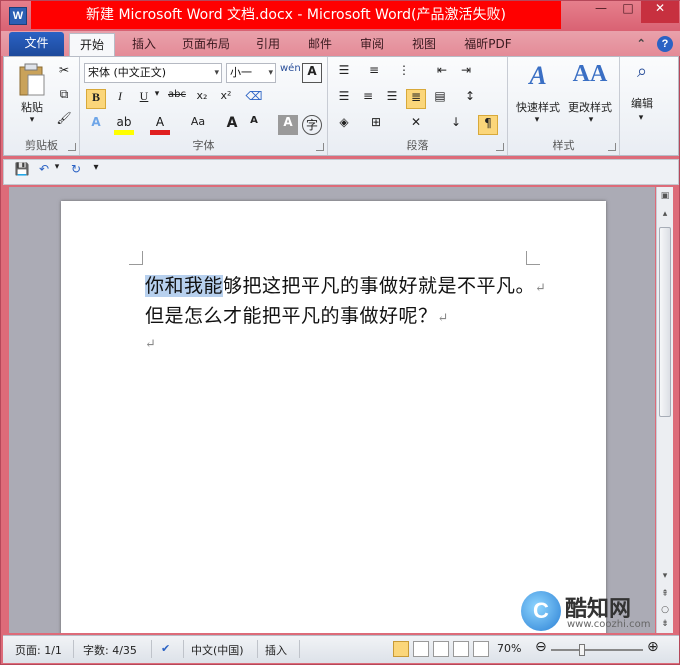 The height and width of the screenshot is (665, 680). Describe the element at coordinates (32, 80) in the screenshot. I see `paste-button` at that location.